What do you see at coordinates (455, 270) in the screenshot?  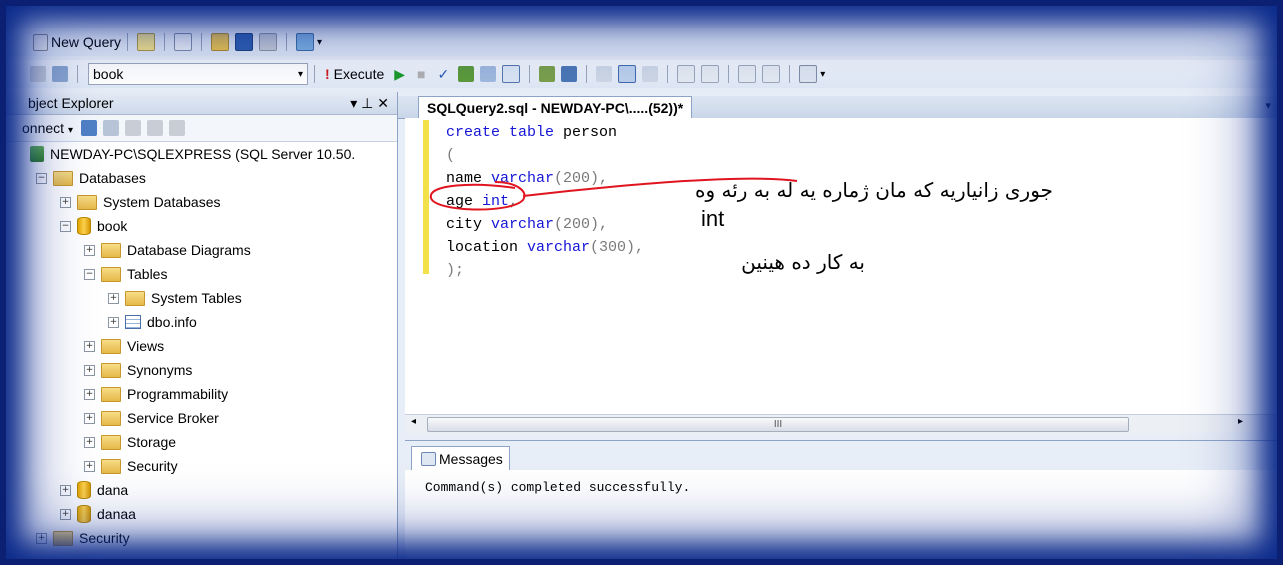 I see `code-text: );` at bounding box center [455, 270].